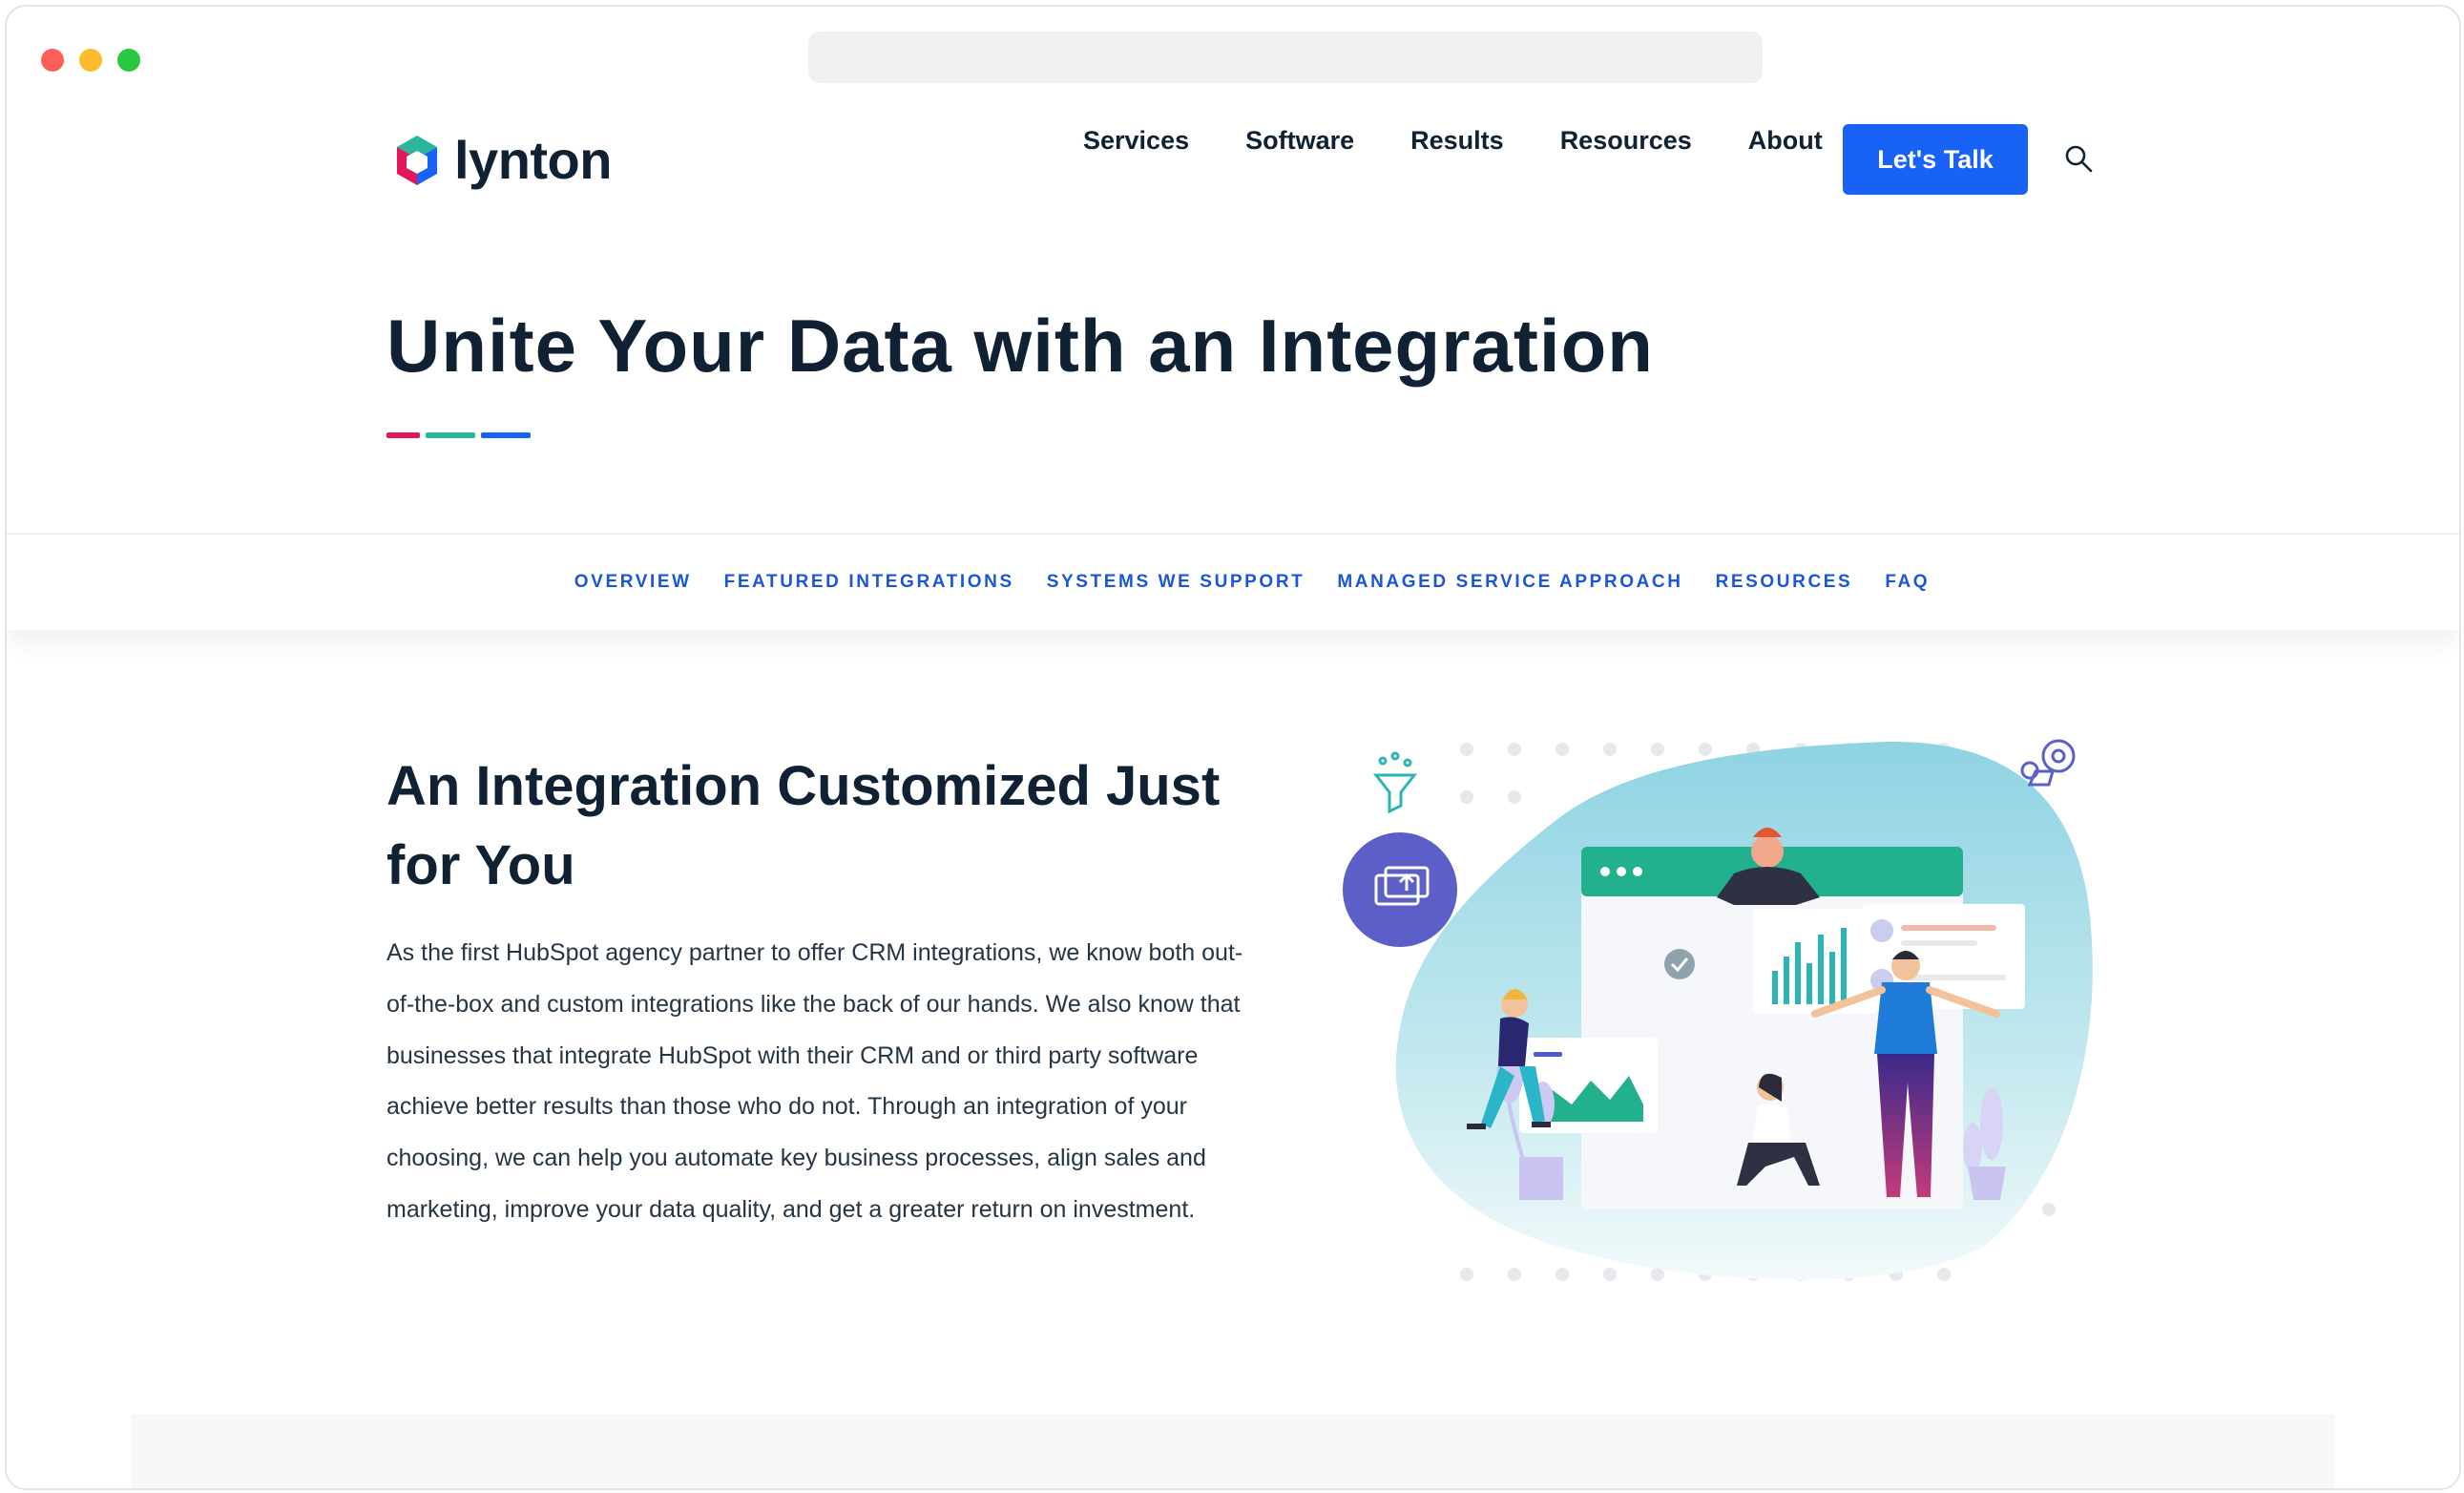 The width and height of the screenshot is (2464, 1493). What do you see at coordinates (1908, 582) in the screenshot?
I see `subnav-faq: FAQ` at bounding box center [1908, 582].